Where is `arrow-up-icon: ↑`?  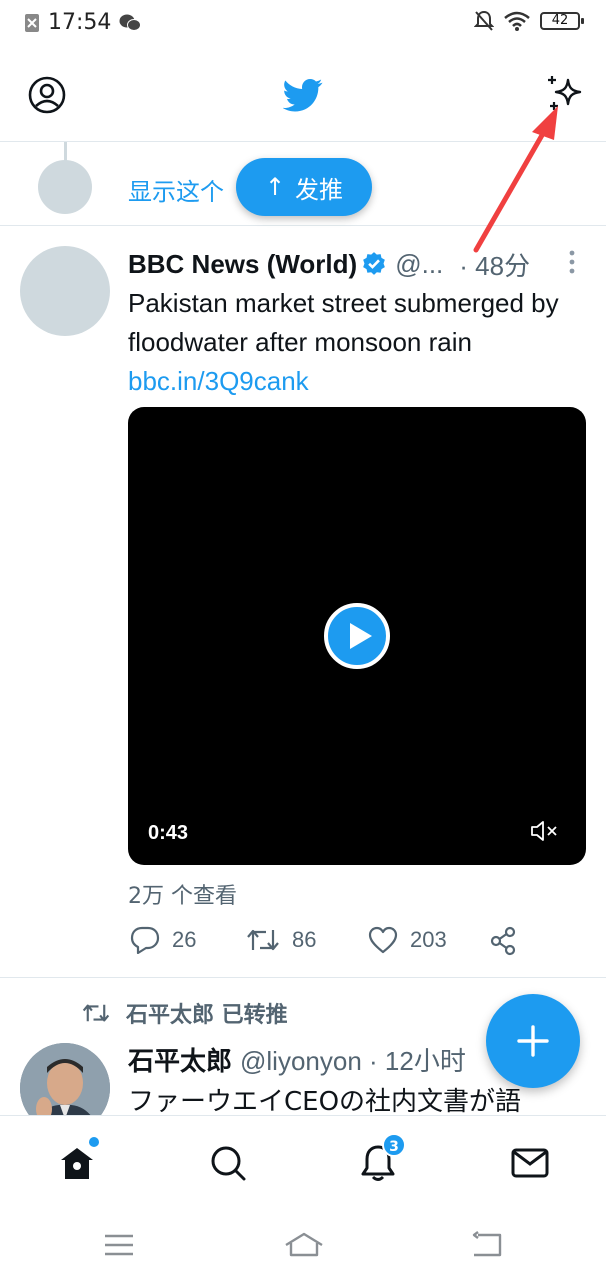
arrow-up-icon: ↑ is located at coordinates (275, 187).